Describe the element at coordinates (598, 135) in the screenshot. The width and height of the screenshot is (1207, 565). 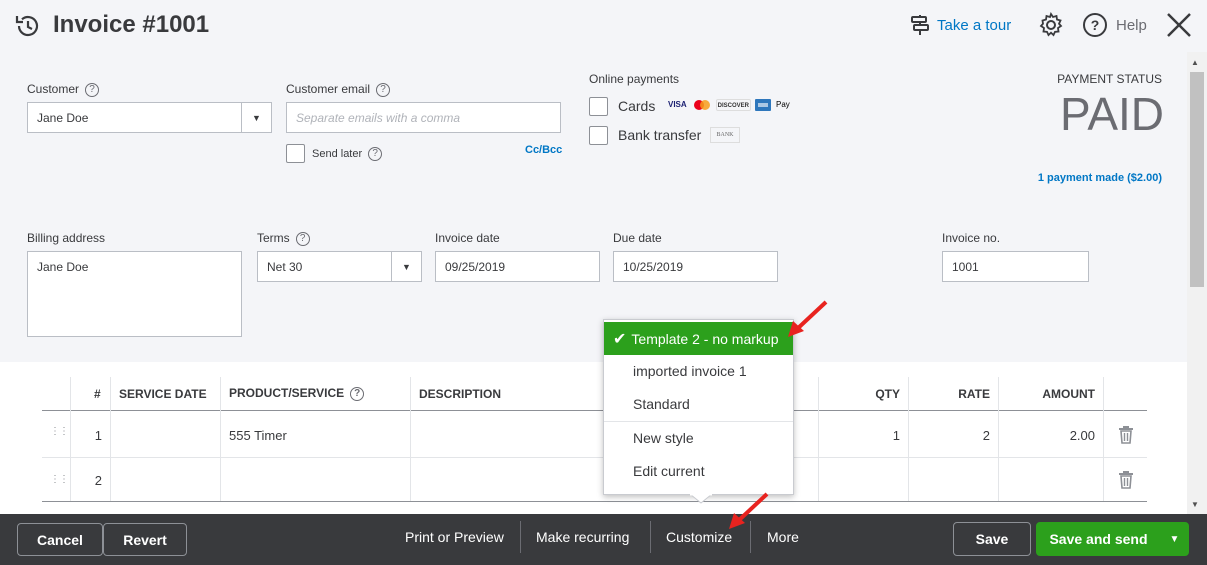
I see `bank-transfer-checkbox` at that location.